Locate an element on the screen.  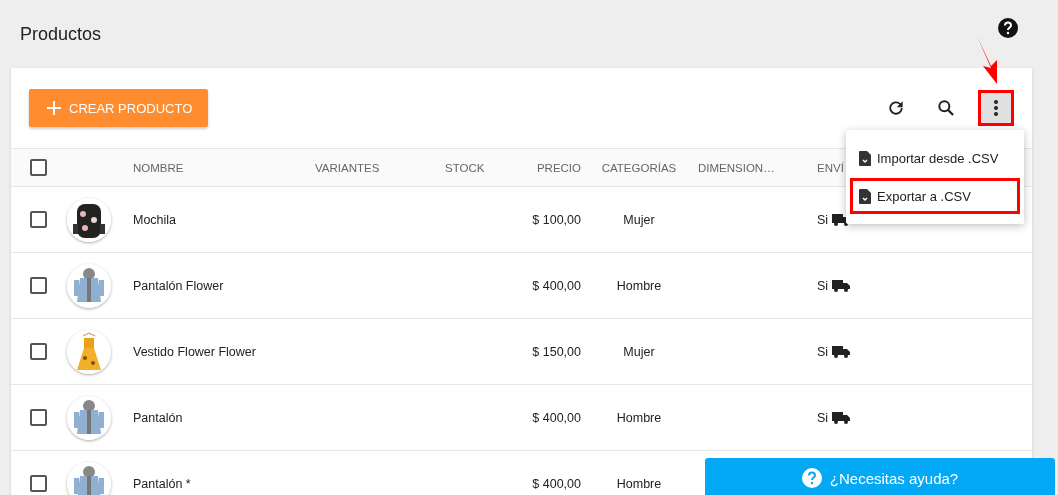
search-icon is located at coordinates (946, 108).